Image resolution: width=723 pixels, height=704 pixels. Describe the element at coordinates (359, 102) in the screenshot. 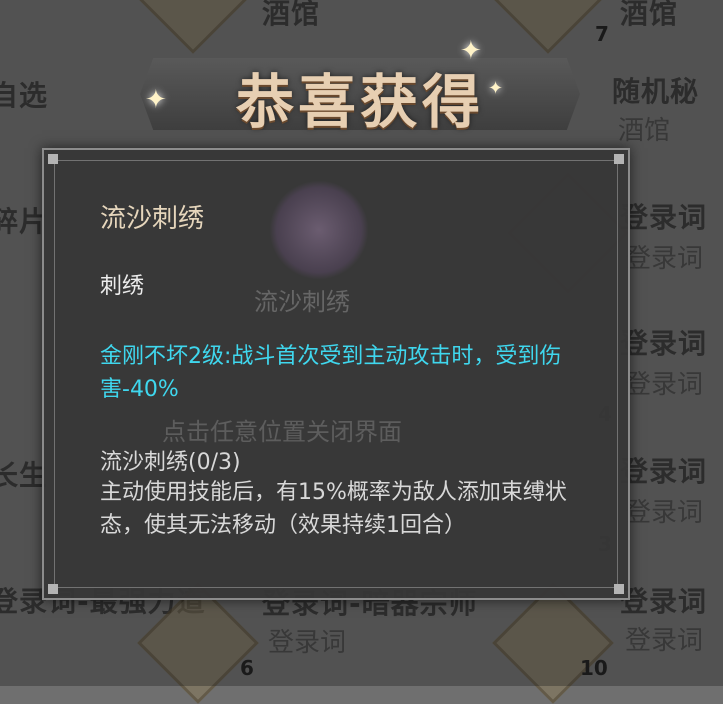

I see `reward-title: 恭喜获得` at that location.